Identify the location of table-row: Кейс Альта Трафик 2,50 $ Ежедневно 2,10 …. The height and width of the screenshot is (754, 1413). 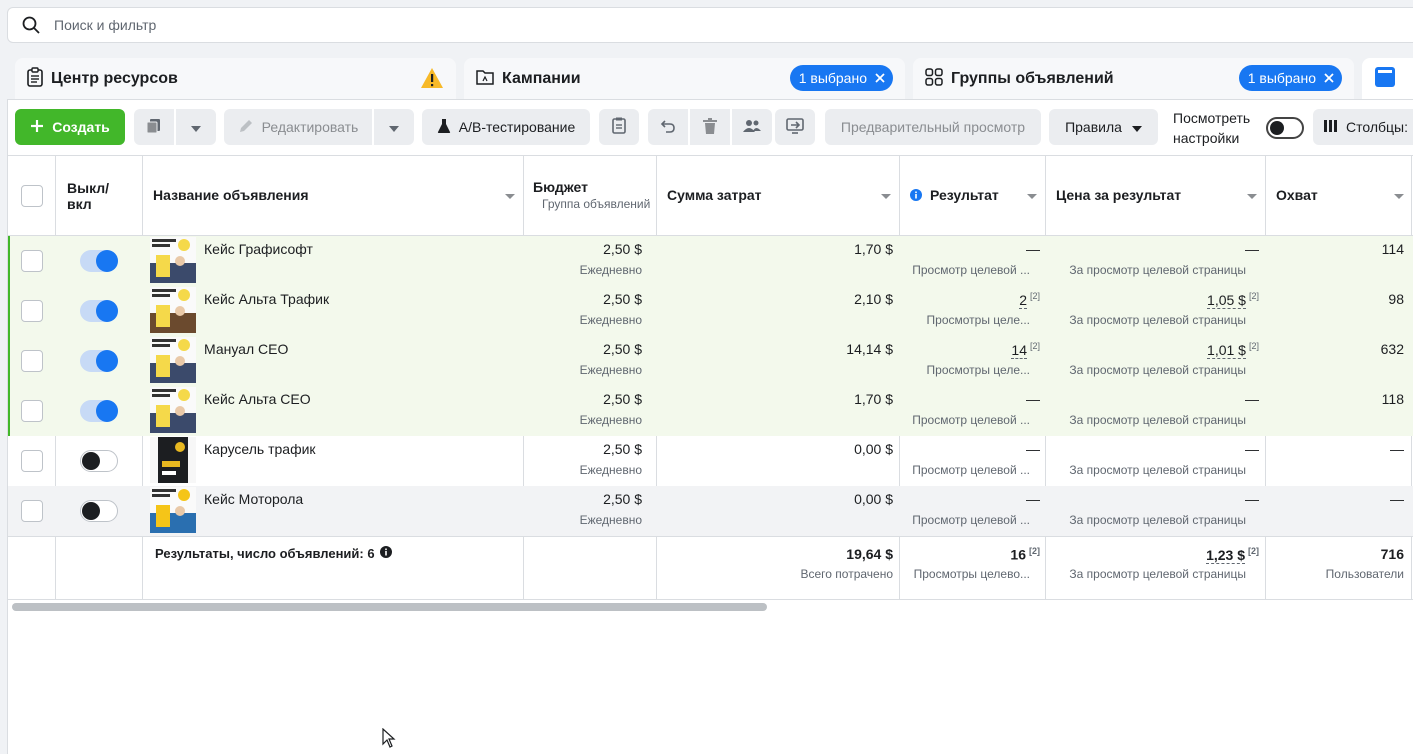
(710, 311).